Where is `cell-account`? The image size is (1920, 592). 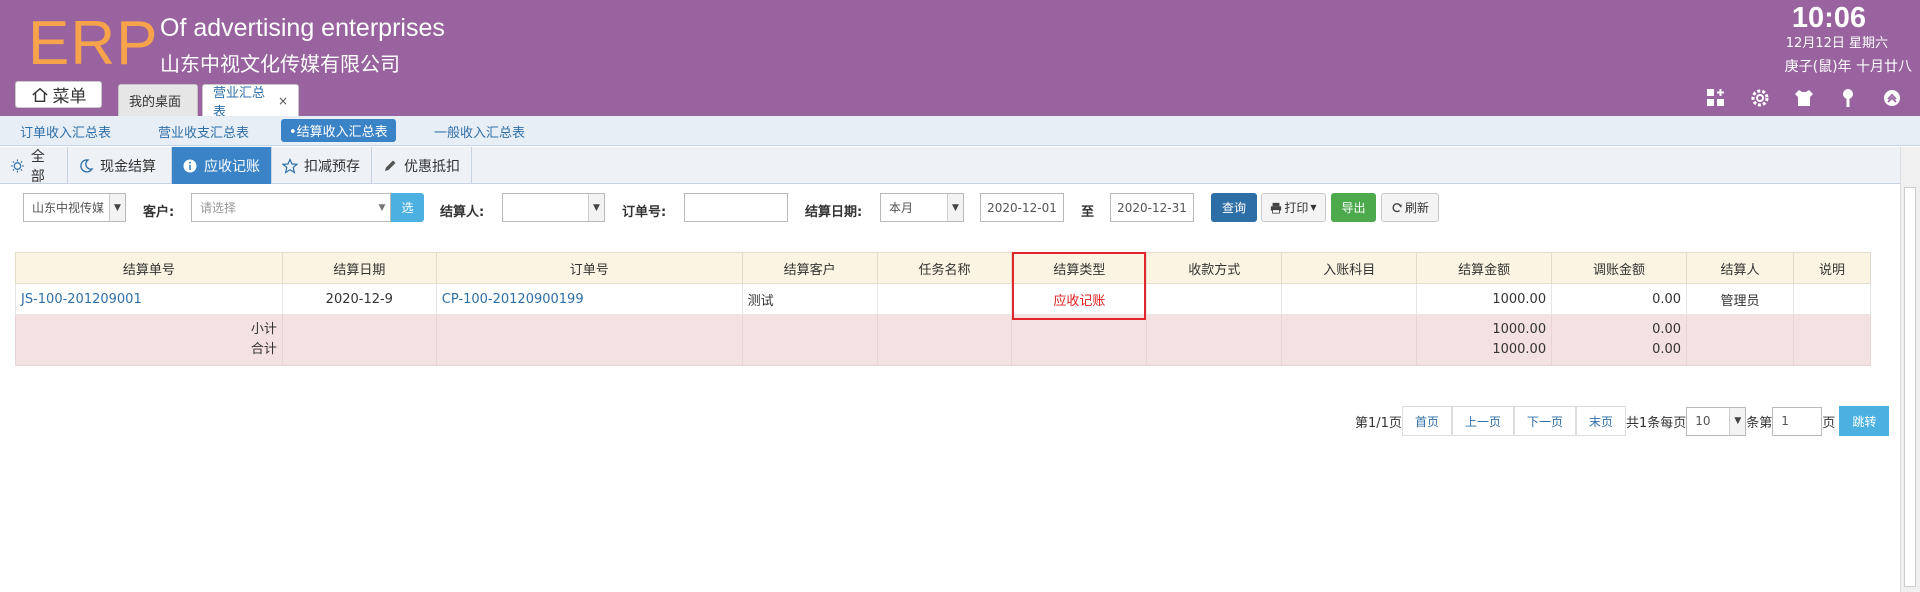
cell-account is located at coordinates (1349, 299).